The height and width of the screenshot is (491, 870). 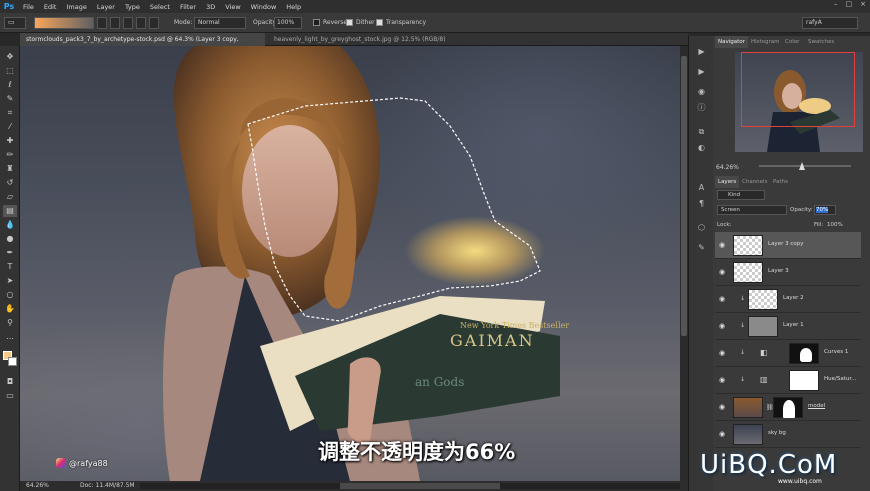 What do you see at coordinates (10, 309) in the screenshot?
I see `hand-tool-icon: ✋` at bounding box center [10, 309].